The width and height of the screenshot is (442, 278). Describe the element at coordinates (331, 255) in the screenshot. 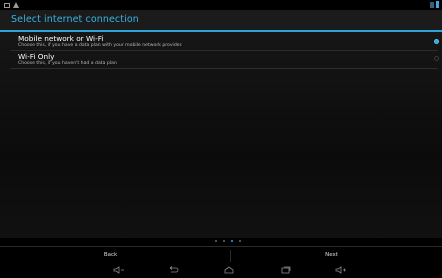

I see `next-button: Next` at that location.